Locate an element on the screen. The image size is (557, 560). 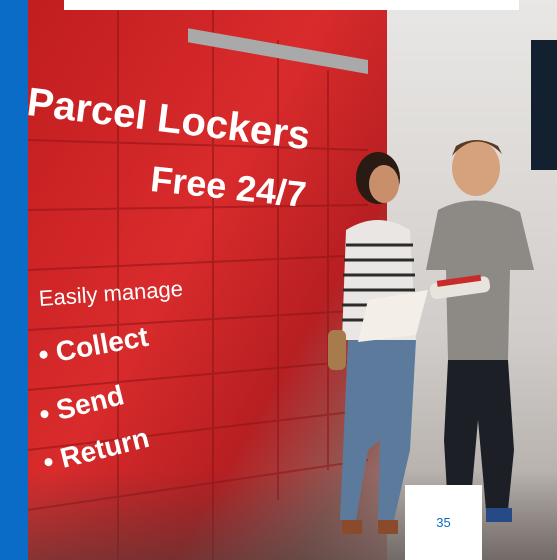
left-color-band is located at coordinates (14, 280).